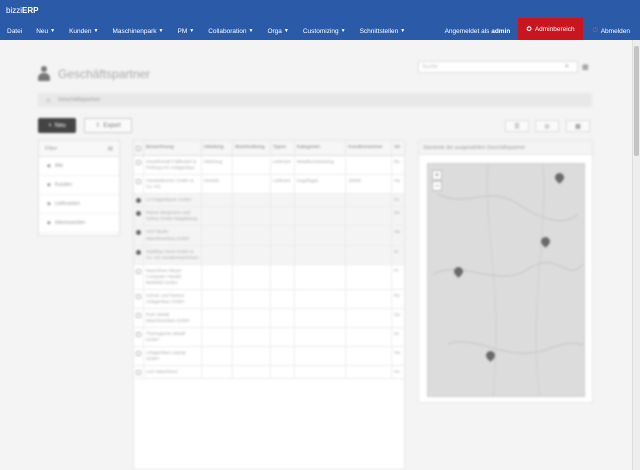 The image size is (640, 470). I want to click on filter-item-alle: ◆ Alle, so click(79, 166).